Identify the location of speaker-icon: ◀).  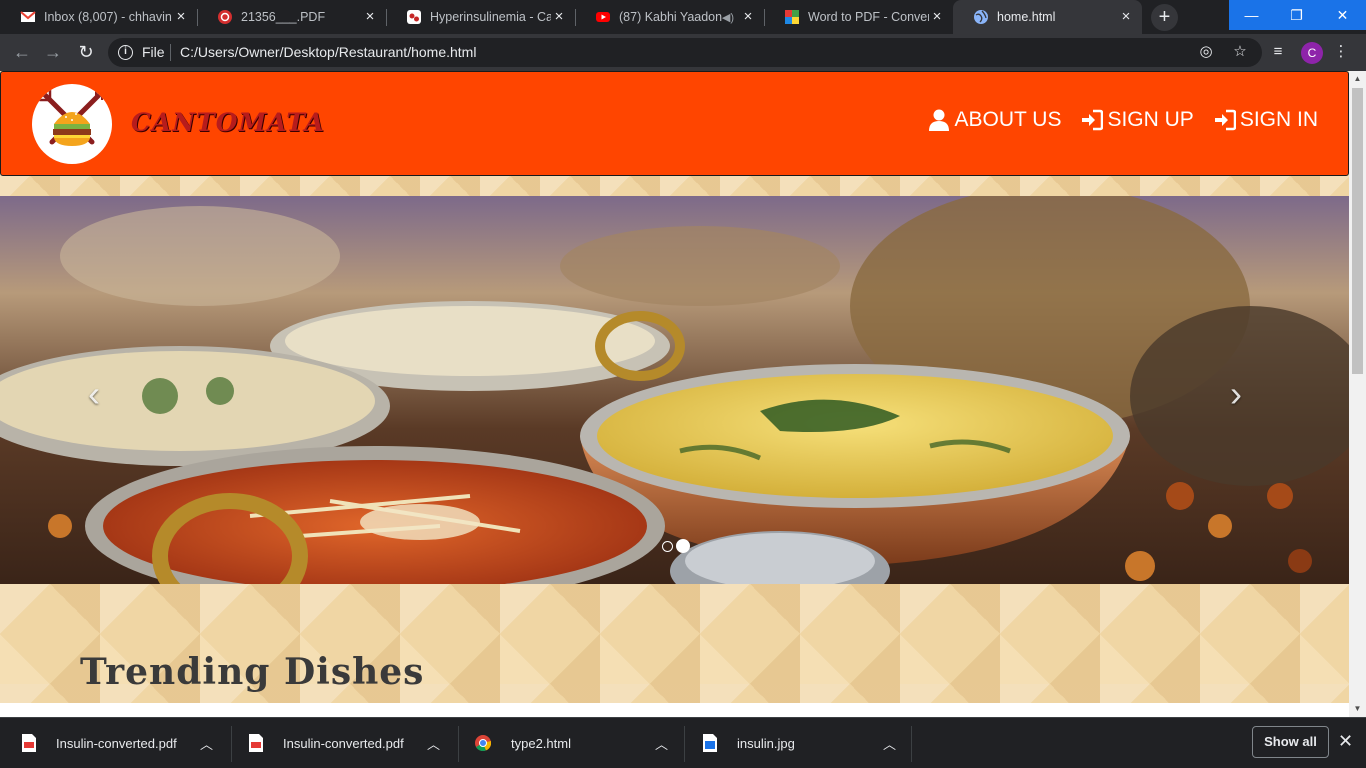
(728, 17).